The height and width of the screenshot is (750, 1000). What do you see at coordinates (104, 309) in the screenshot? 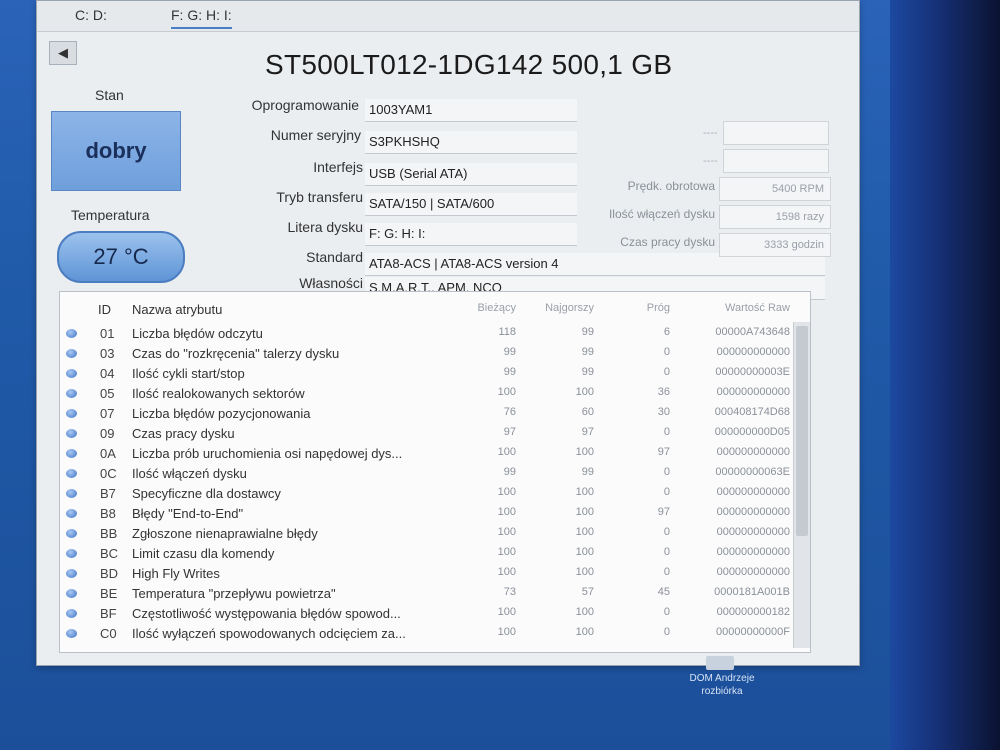
I see `header-id: ID` at bounding box center [104, 309].